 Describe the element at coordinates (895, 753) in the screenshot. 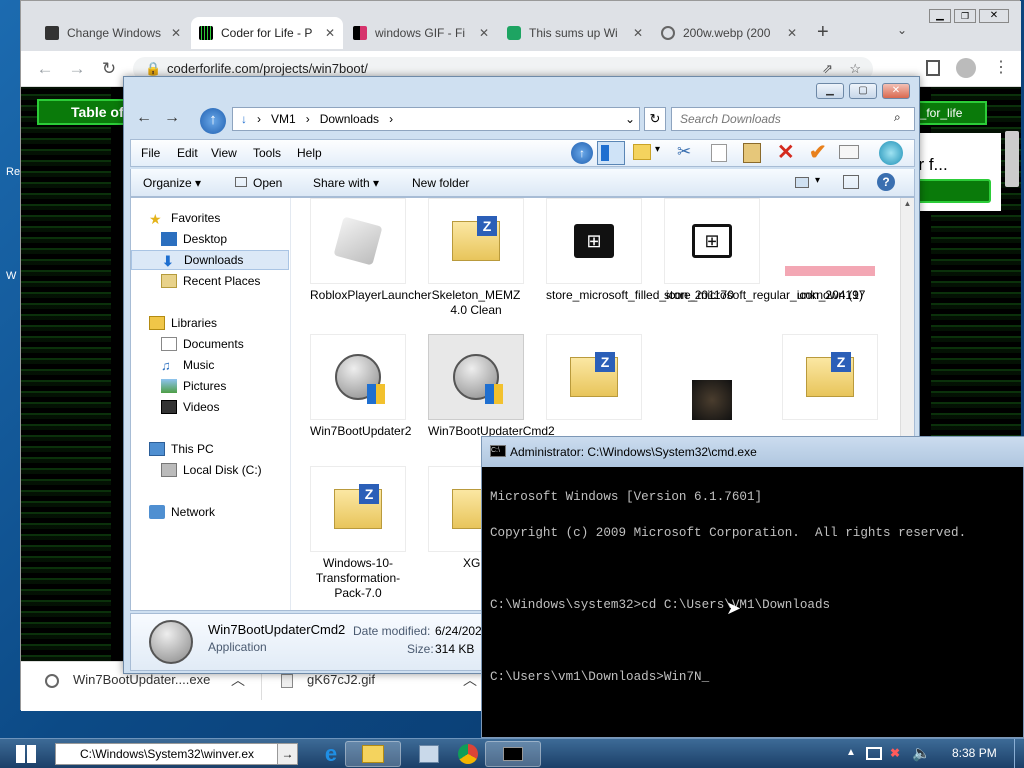

I see `security-alert-icon: ✖` at that location.